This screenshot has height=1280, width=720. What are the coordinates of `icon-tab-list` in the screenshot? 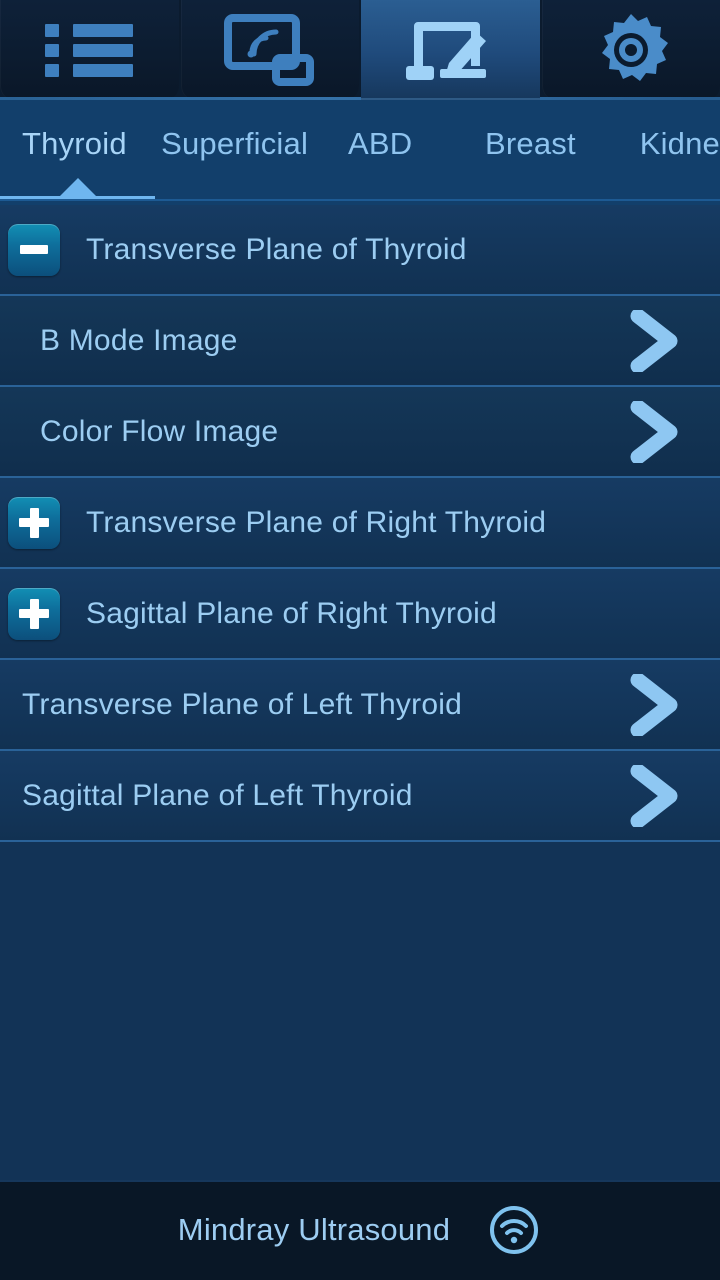 It's located at (89, 50).